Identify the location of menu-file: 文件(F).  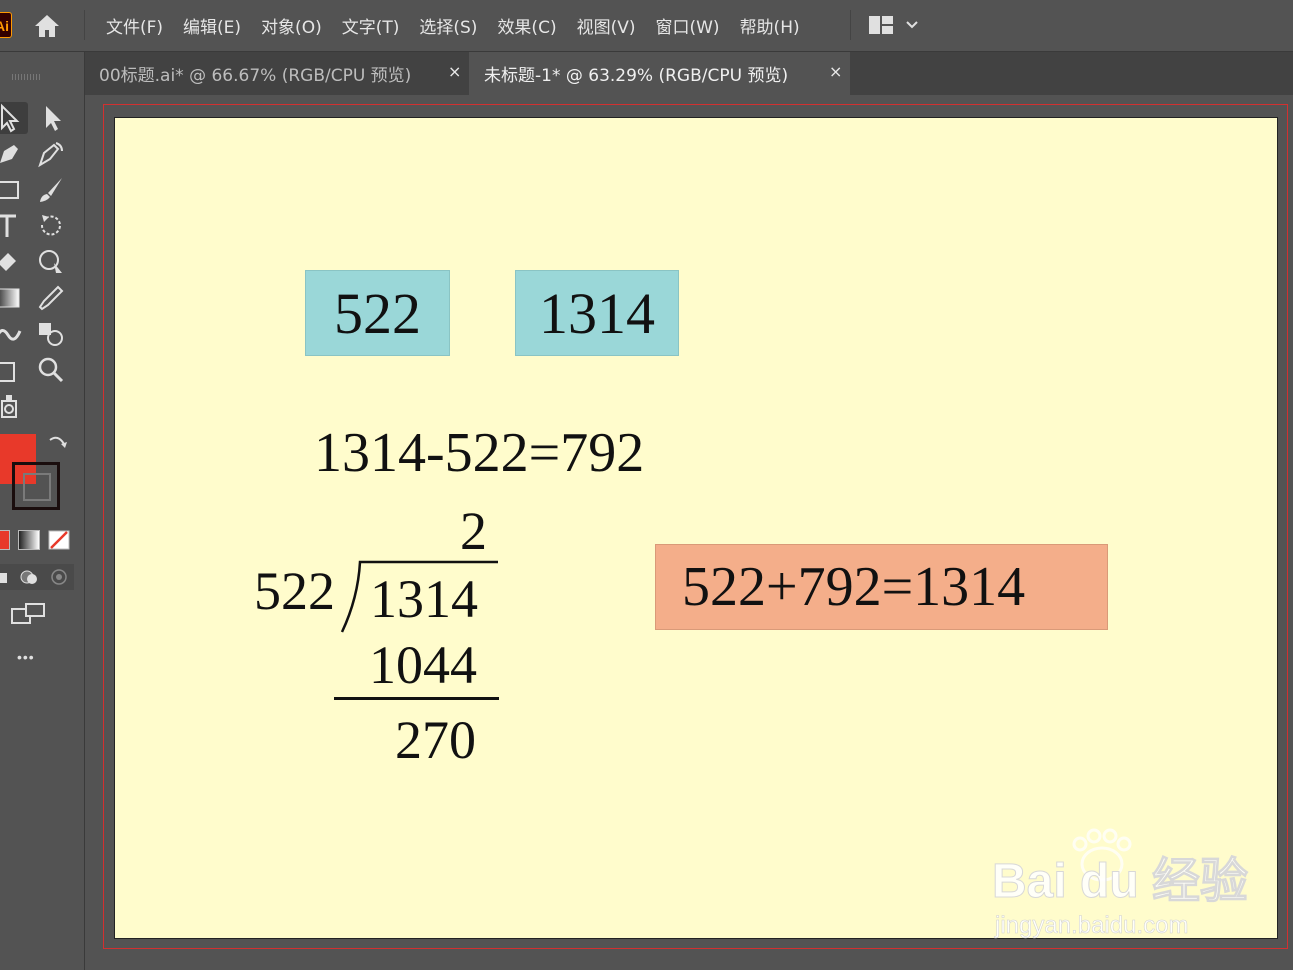
(134, 25).